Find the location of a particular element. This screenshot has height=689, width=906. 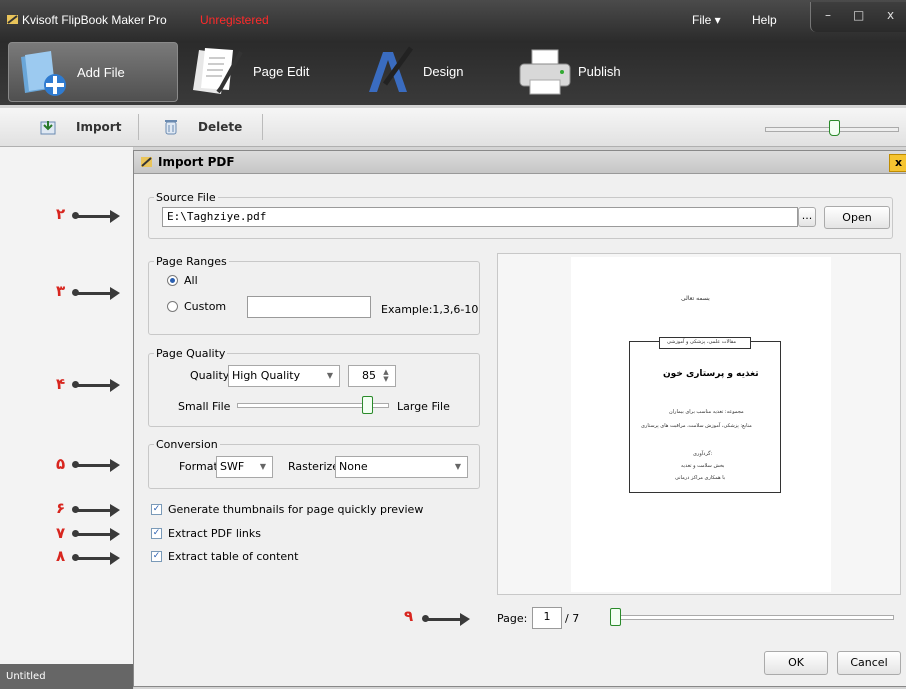

app-title: Kvisoft FlipBook Maker Pro is located at coordinates (94, 20).